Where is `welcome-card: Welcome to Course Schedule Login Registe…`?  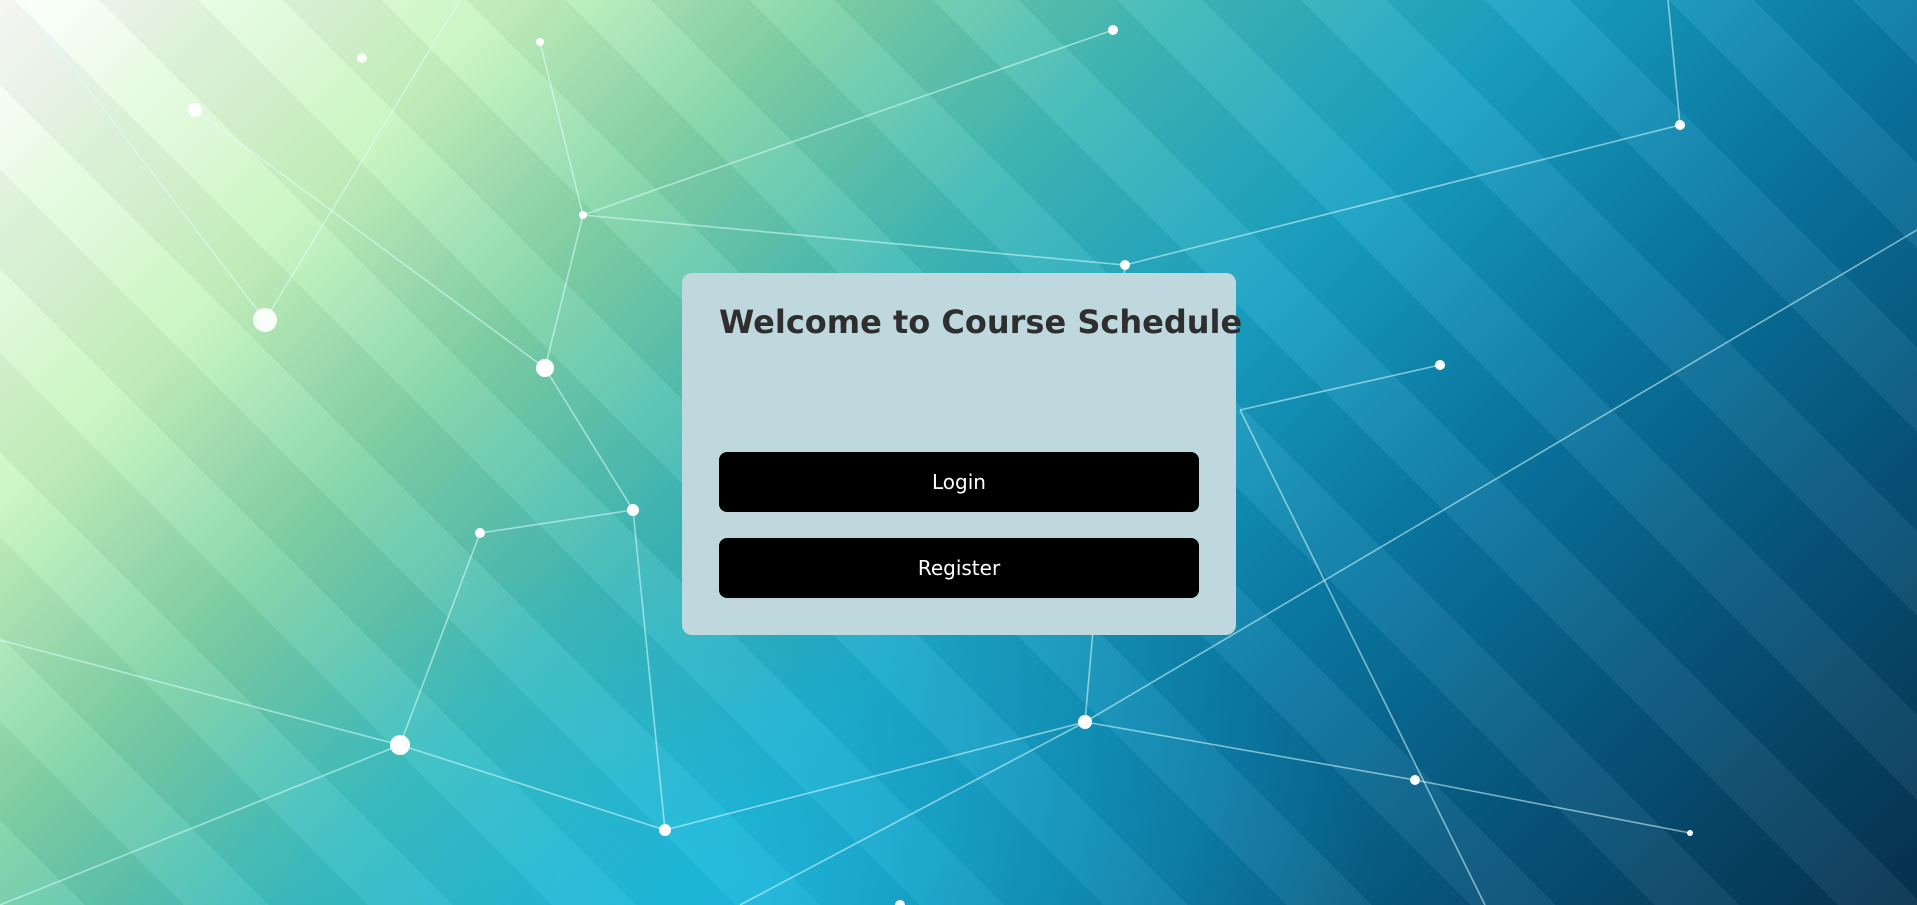 welcome-card: Welcome to Course Schedule Login Registe… is located at coordinates (962, 454).